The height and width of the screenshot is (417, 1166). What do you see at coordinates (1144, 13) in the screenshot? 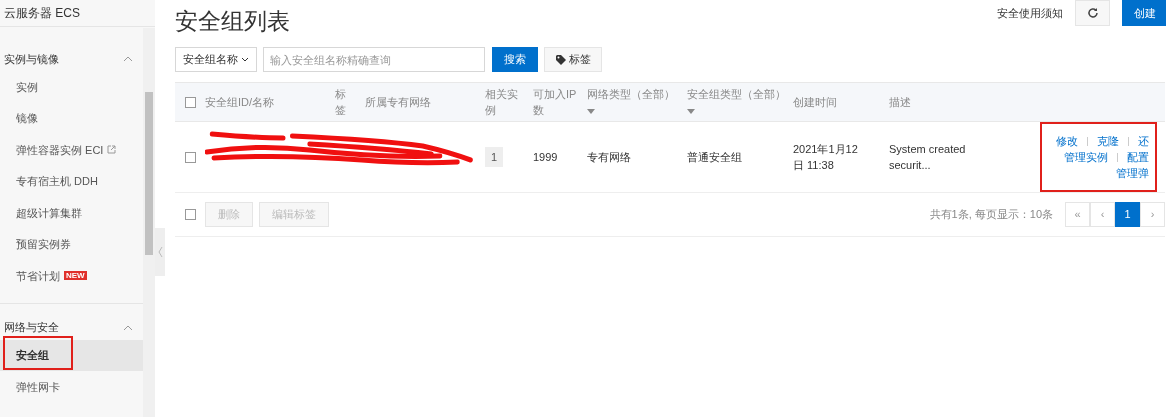
I see `create-button: 创建` at bounding box center [1144, 13].